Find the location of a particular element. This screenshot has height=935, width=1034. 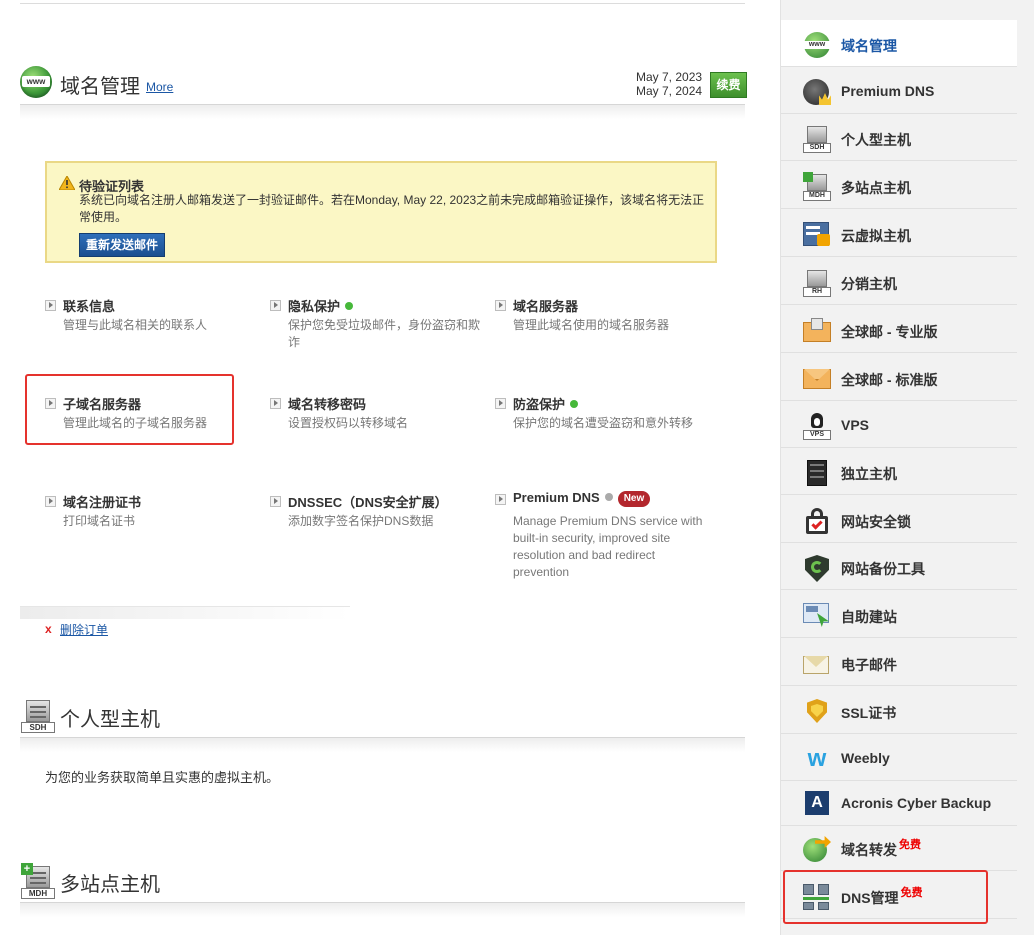

sidebar-item-ssl-certificate: SSL证书 is located at coordinates (899, 710).